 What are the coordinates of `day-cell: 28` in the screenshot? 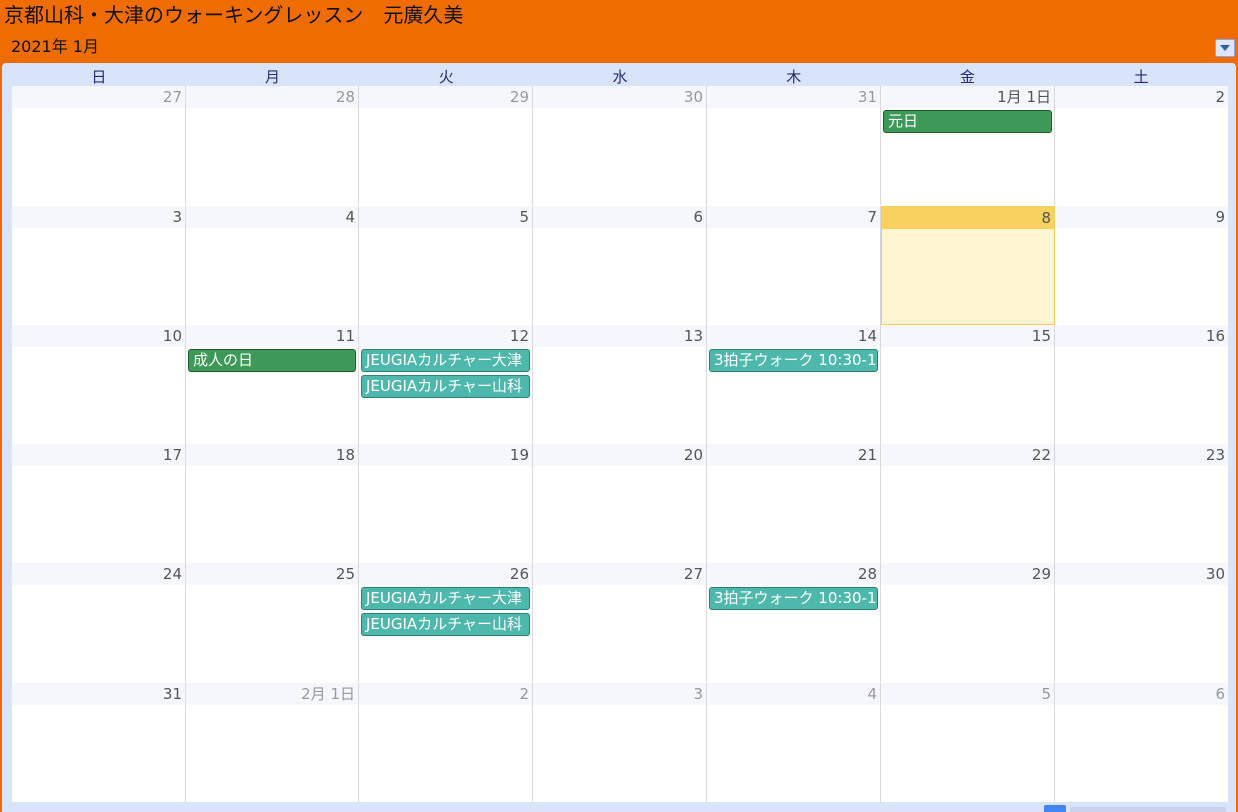 It's located at (272, 145).